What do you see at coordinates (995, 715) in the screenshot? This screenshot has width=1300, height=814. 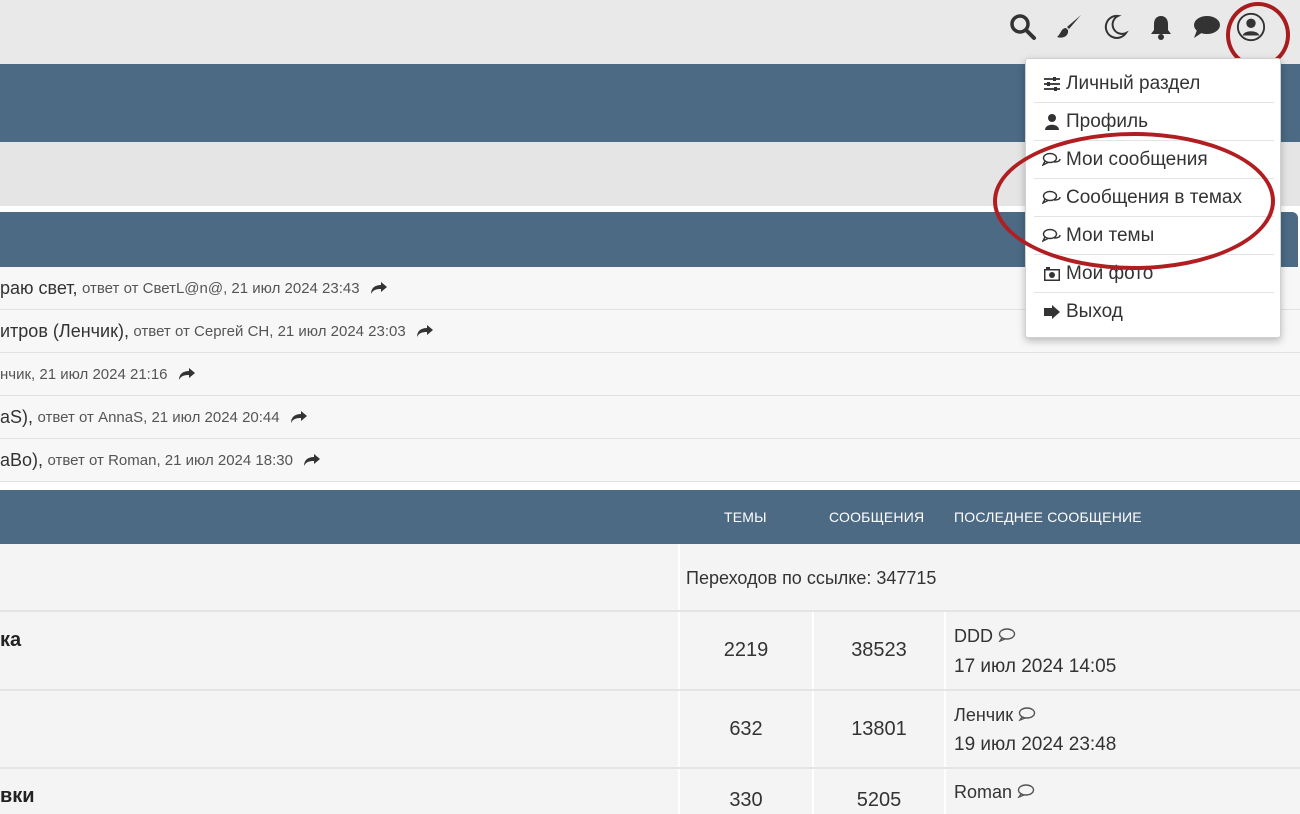 I see `last-post-author: Ленчик` at bounding box center [995, 715].